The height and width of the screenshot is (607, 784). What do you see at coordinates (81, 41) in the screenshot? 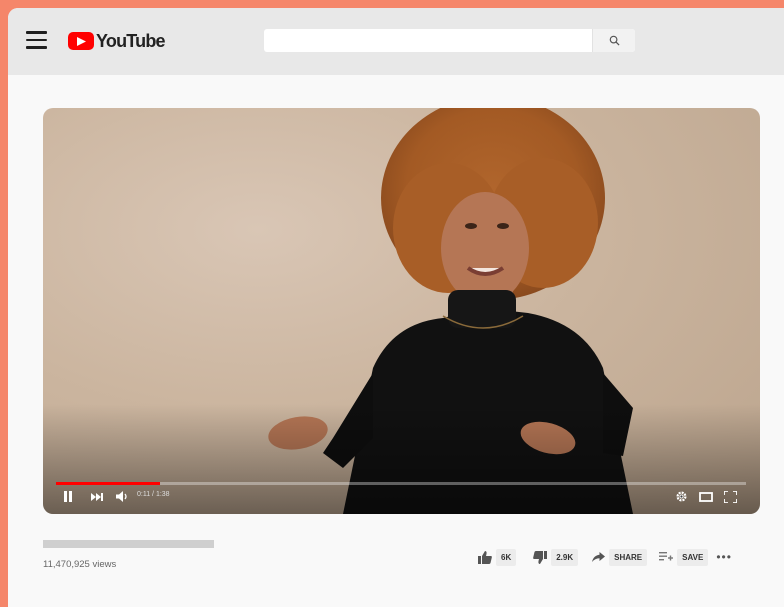
I see `youtube-logo-icon` at bounding box center [81, 41].